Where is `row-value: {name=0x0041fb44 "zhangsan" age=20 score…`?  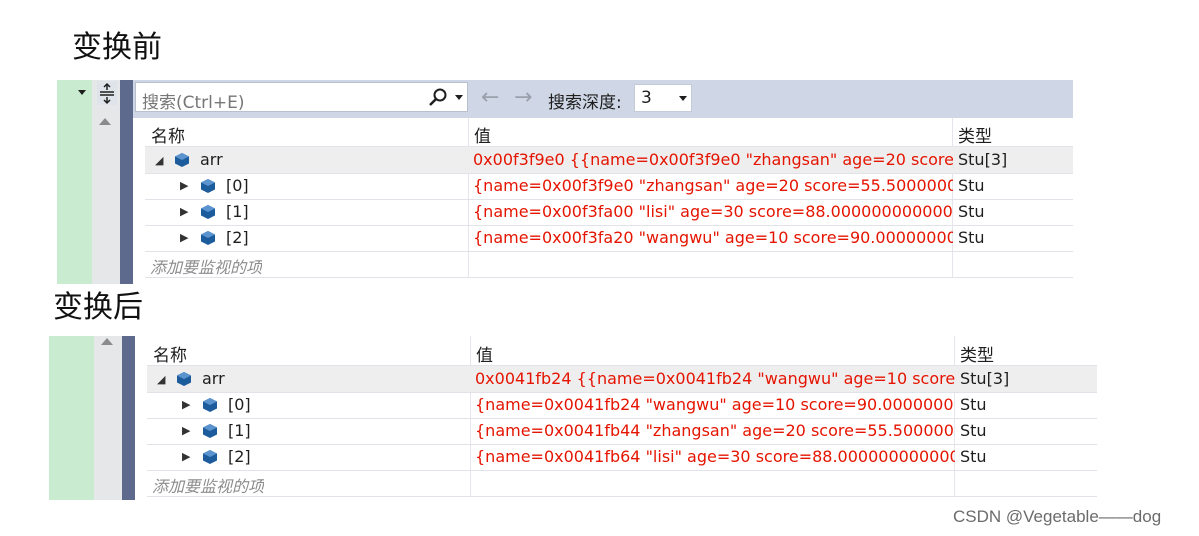 row-value: {name=0x0041fb44 "zhangsan" age=20 score… is located at coordinates (715, 430).